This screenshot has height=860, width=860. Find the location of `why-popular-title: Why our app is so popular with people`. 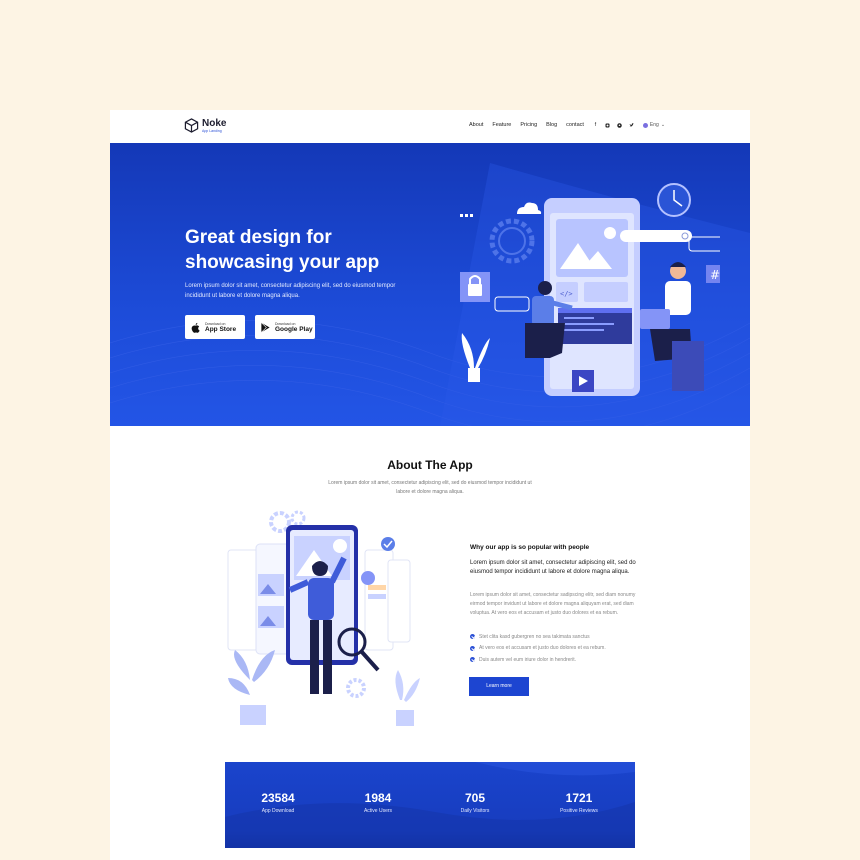

why-popular-title: Why our app is so popular with people is located at coordinates (530, 547).